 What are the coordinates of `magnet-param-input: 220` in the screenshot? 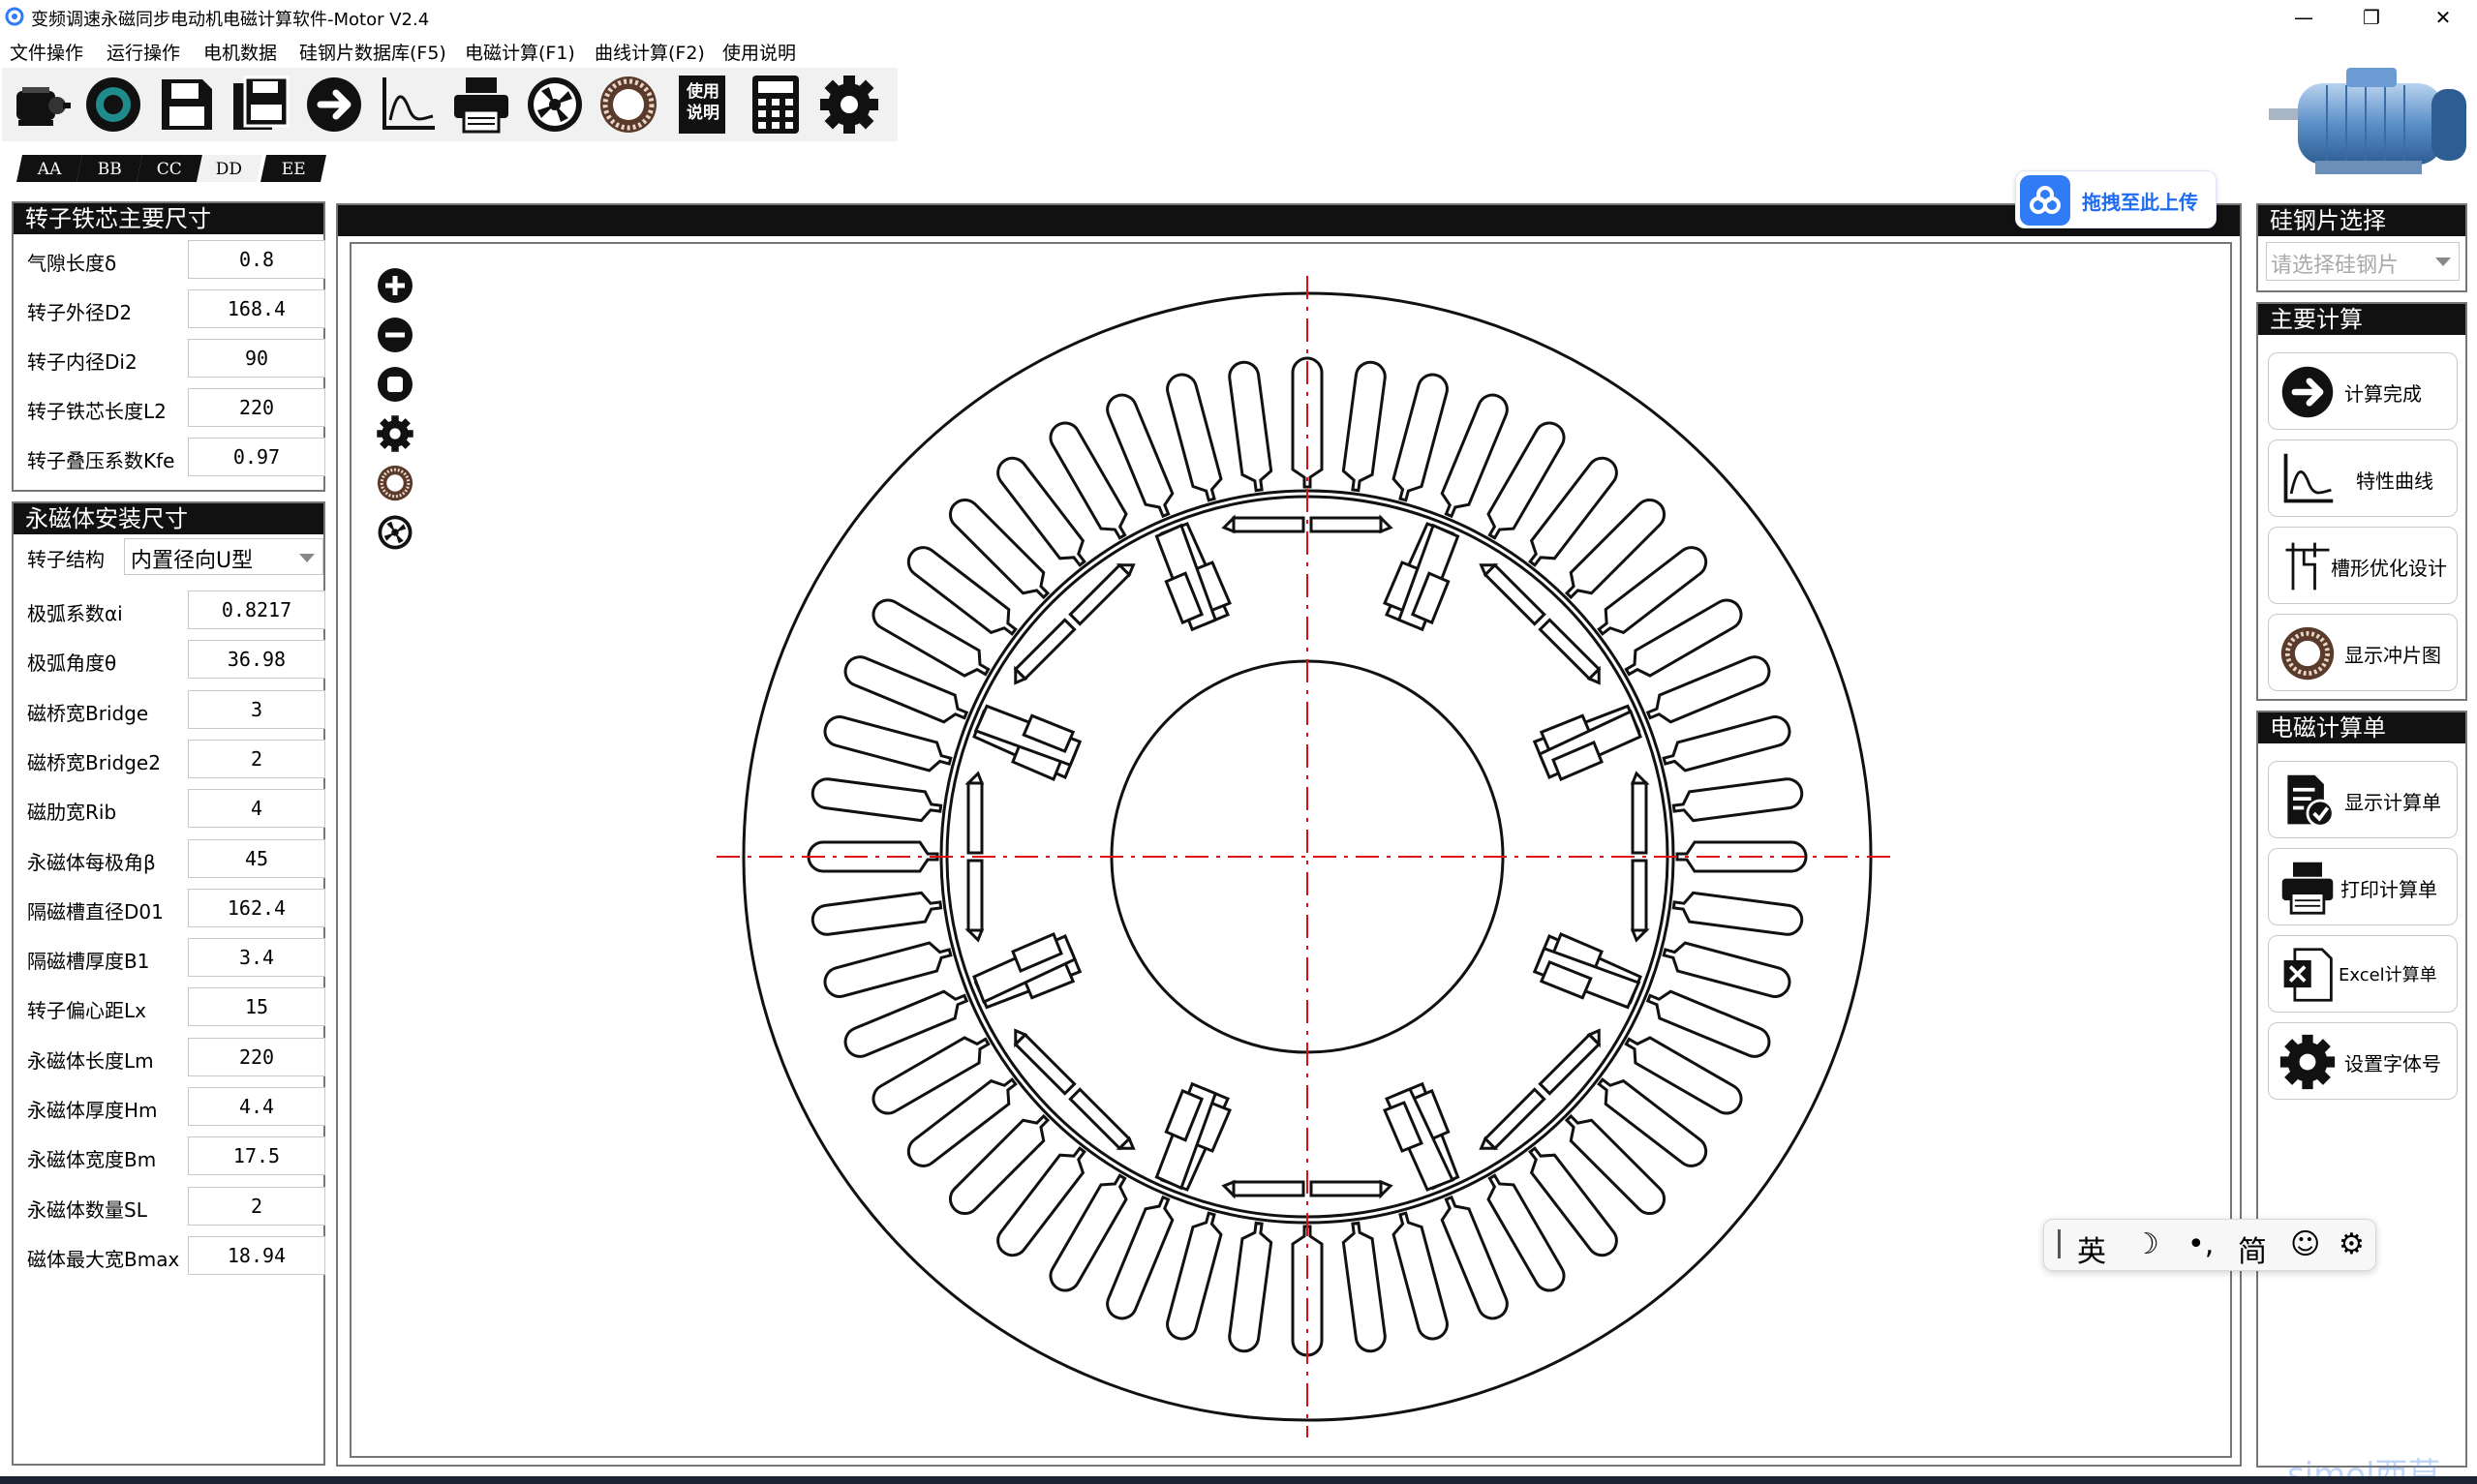 It's located at (256, 1056).